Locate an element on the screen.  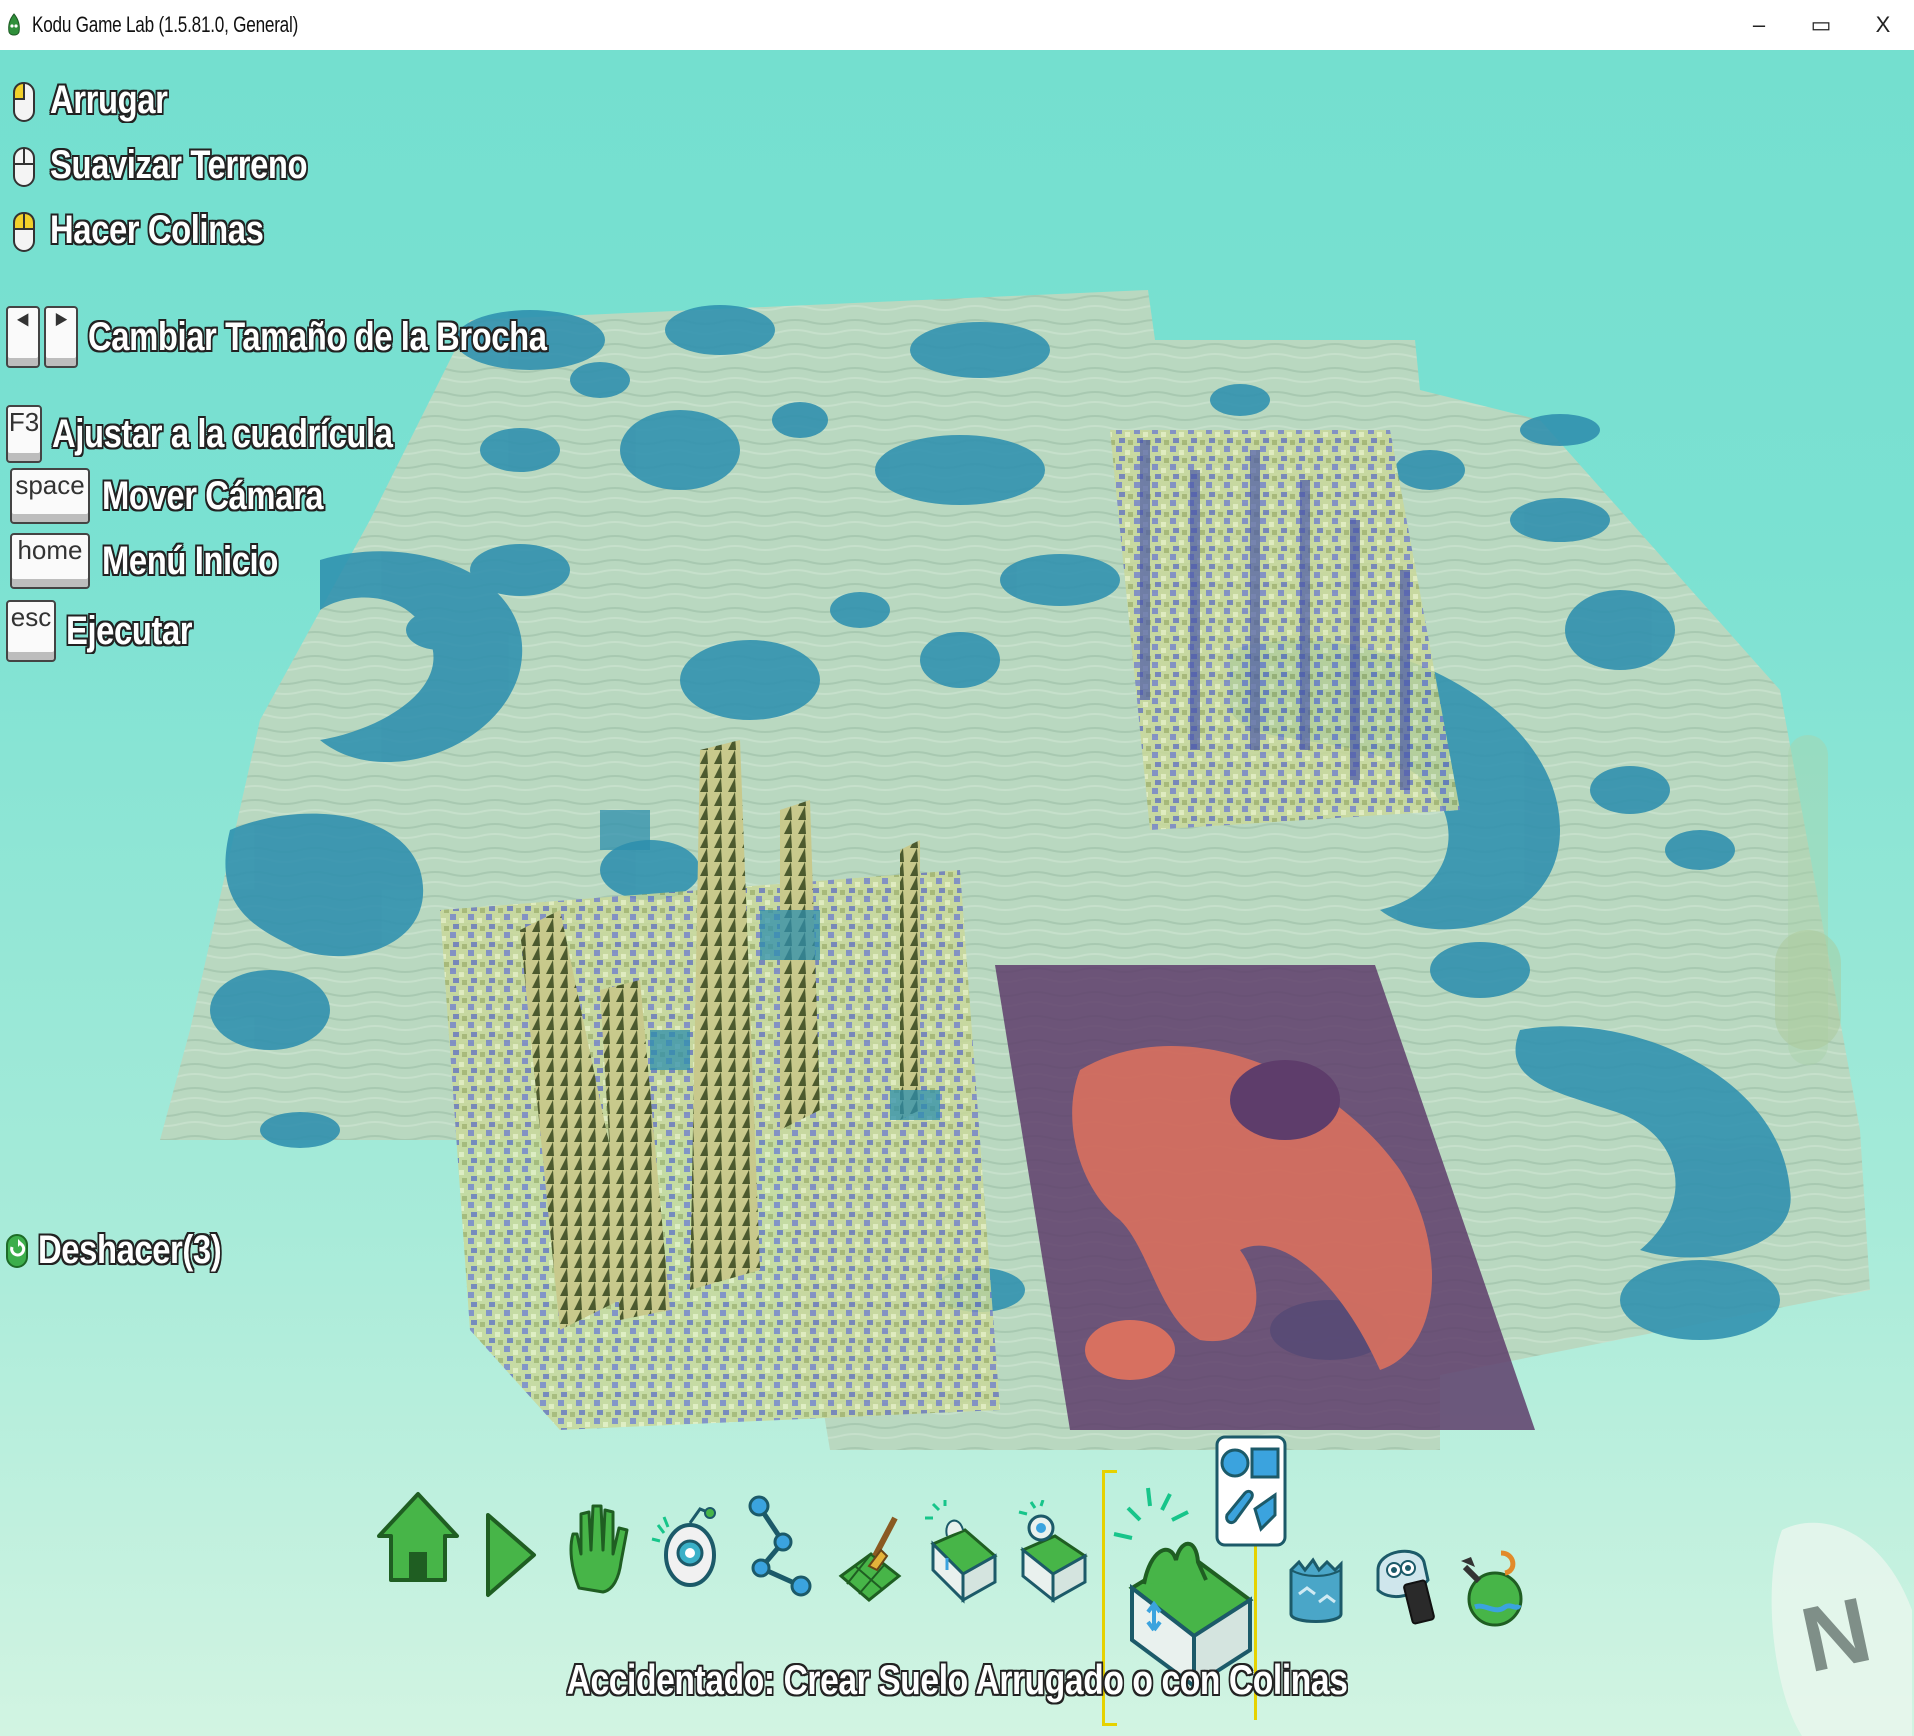
close-button: X is located at coordinates (1883, 25).